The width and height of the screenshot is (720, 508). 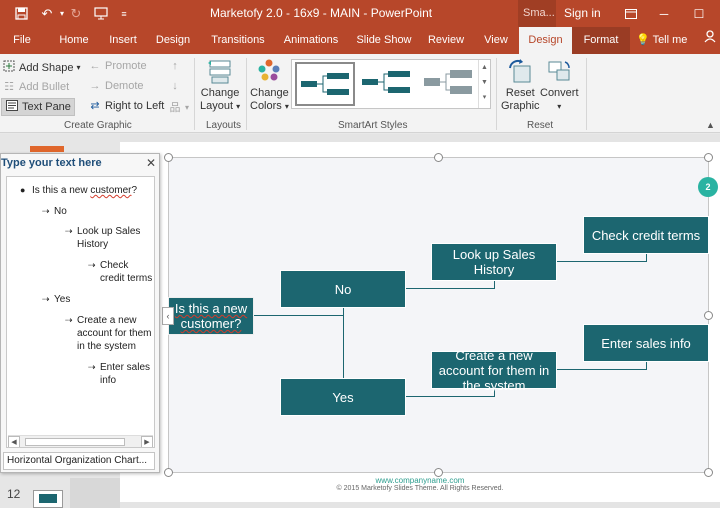 What do you see at coordinates (559, 93) in the screenshot?
I see `convert-label: Convert` at bounding box center [559, 93].